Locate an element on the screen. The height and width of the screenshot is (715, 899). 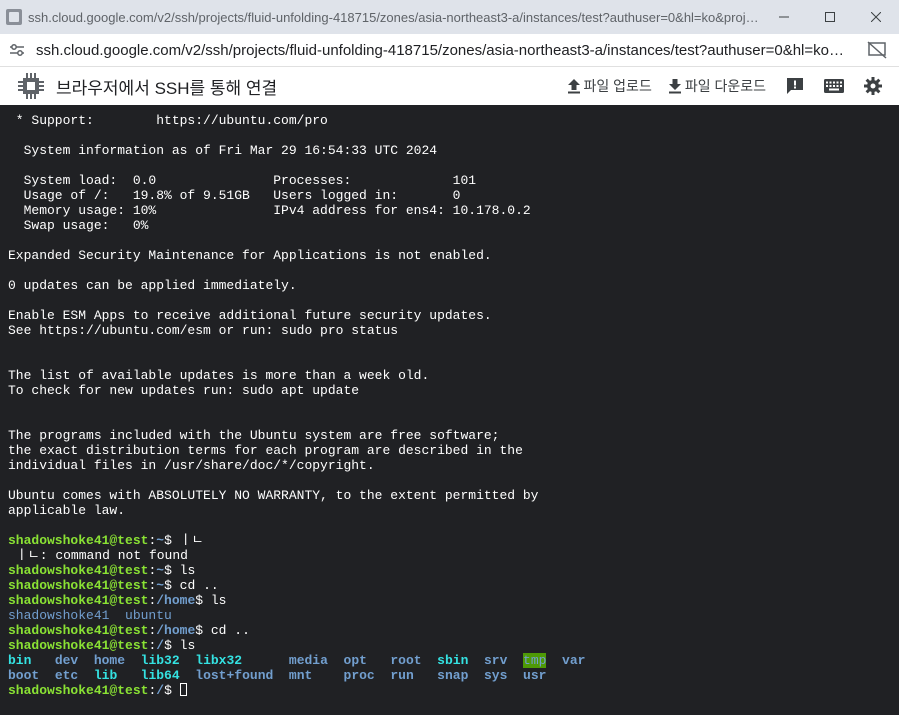
terminal-line: ㅣㄴ: command not found is located at coordinates (453, 555).